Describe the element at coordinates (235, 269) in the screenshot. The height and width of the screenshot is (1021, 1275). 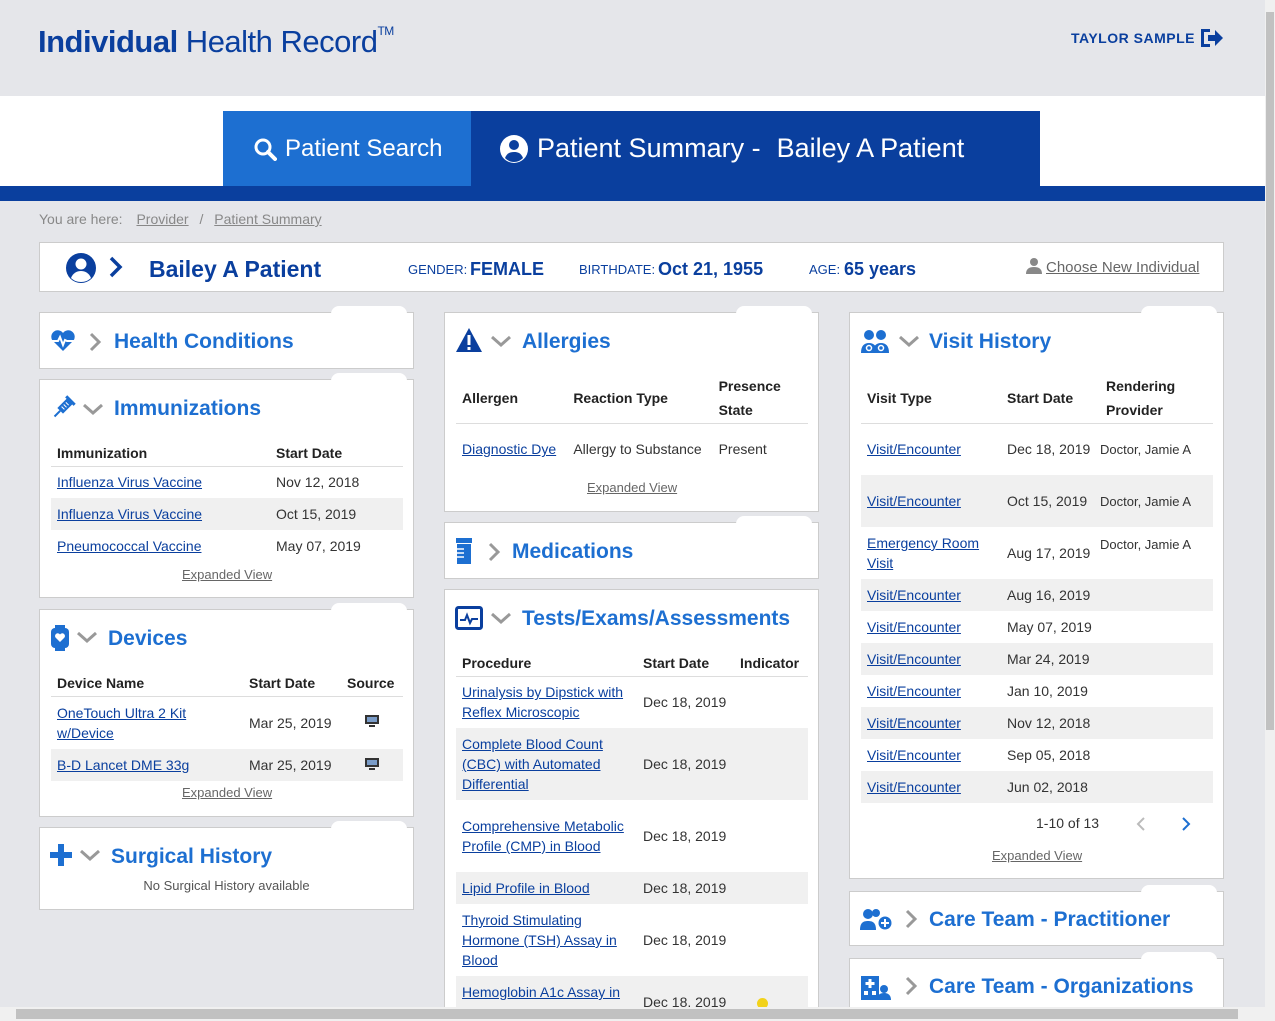
I see `patient-name: Bailey A Patient` at that location.